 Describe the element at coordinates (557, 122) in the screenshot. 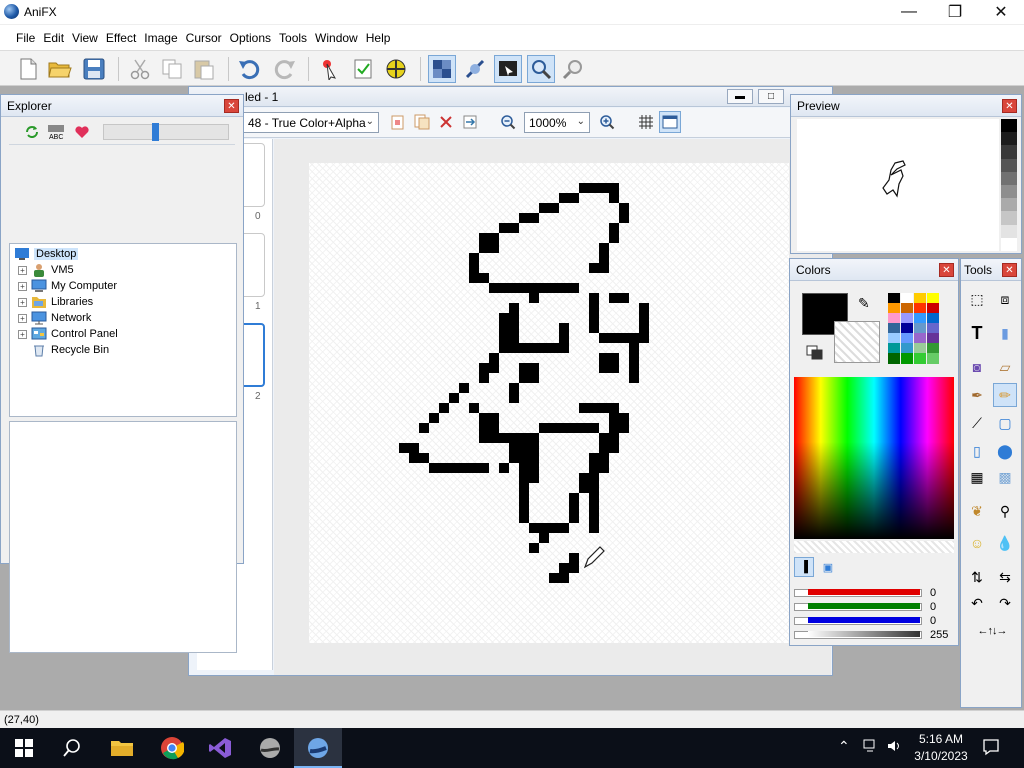

I see `zoom-select: 1000% ⌄` at that location.